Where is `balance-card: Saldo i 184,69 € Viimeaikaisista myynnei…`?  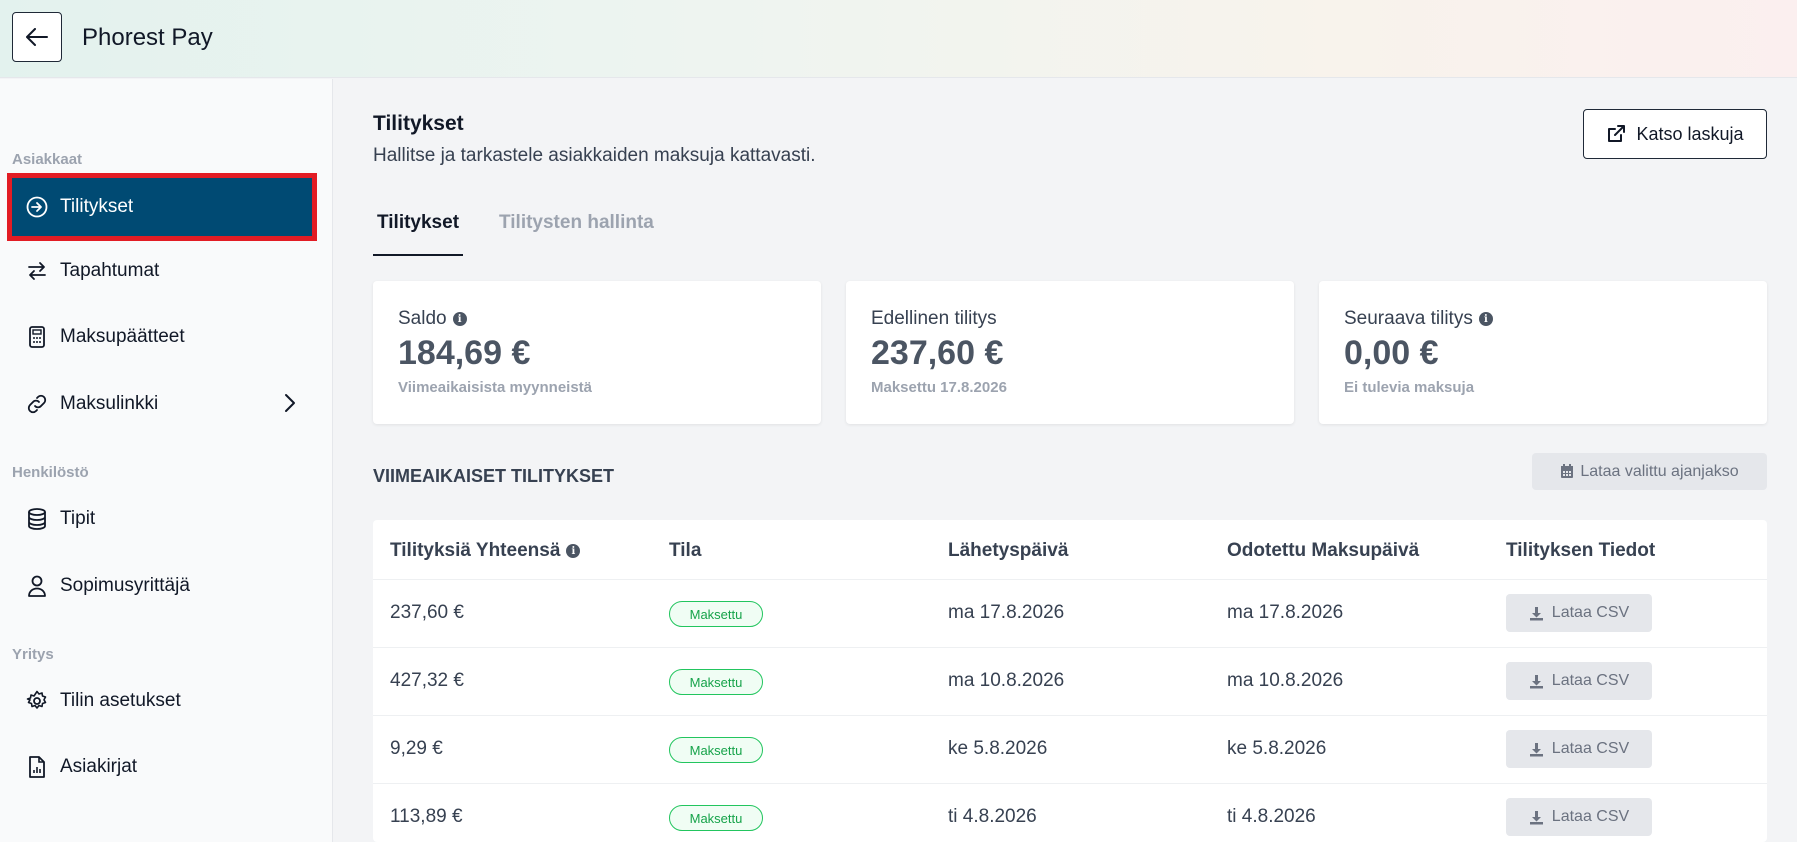 balance-card: Saldo i 184,69 € Viimeaikaisista myynnei… is located at coordinates (597, 352).